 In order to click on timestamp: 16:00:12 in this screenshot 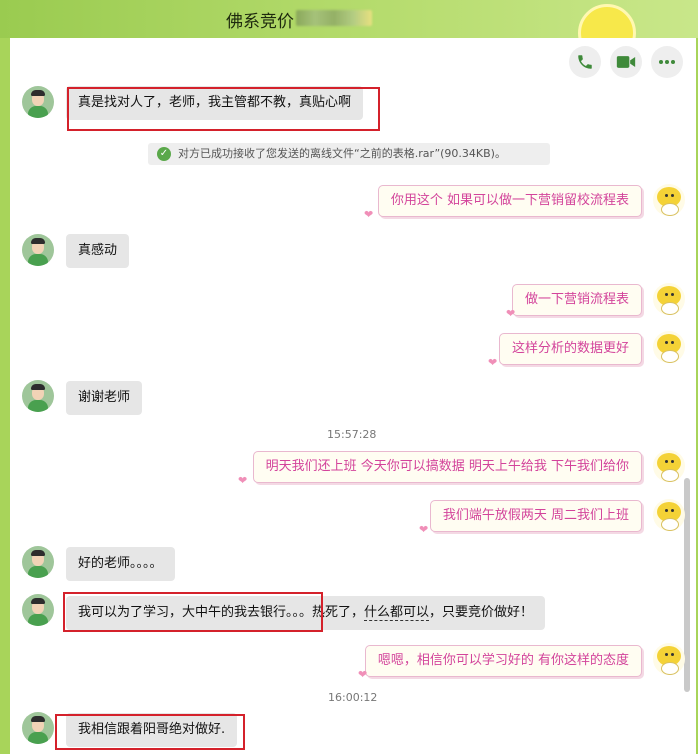, I will do `click(353, 697)`.